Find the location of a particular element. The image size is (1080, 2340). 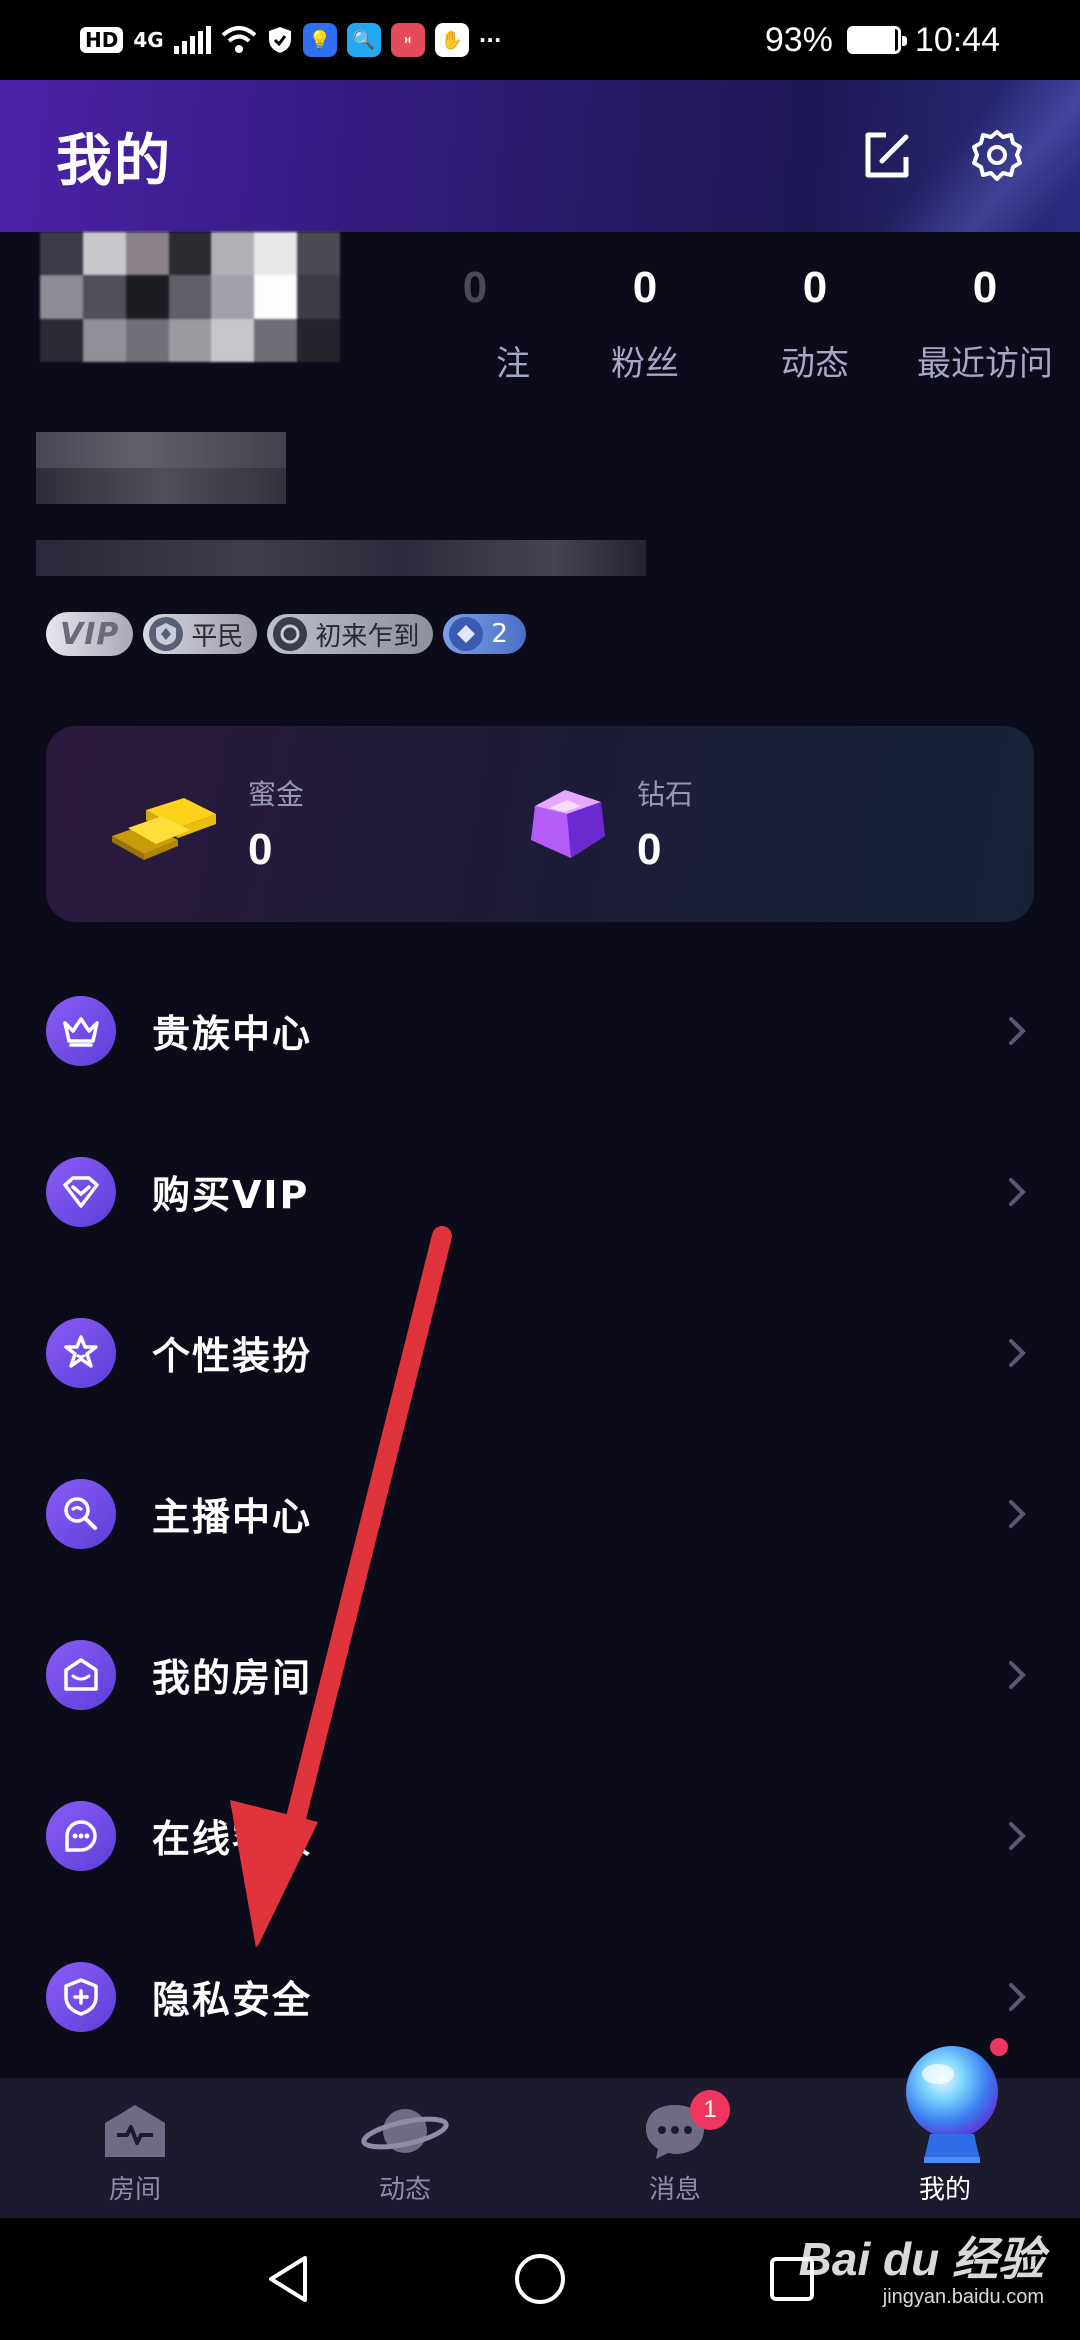

shield-icon is located at coordinates (81, 1996).